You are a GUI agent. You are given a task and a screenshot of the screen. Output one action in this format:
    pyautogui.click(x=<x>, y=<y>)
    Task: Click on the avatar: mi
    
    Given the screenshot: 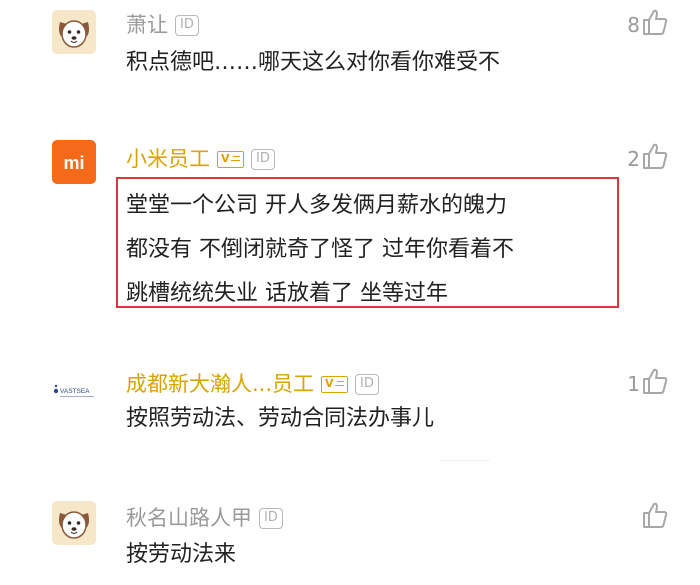 What is the action you would take?
    pyautogui.click(x=74, y=162)
    